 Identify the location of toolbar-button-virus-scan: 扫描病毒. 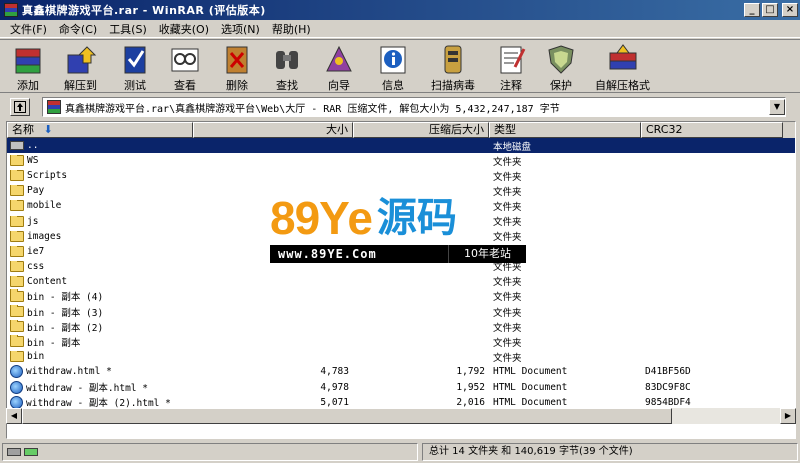
(453, 66).